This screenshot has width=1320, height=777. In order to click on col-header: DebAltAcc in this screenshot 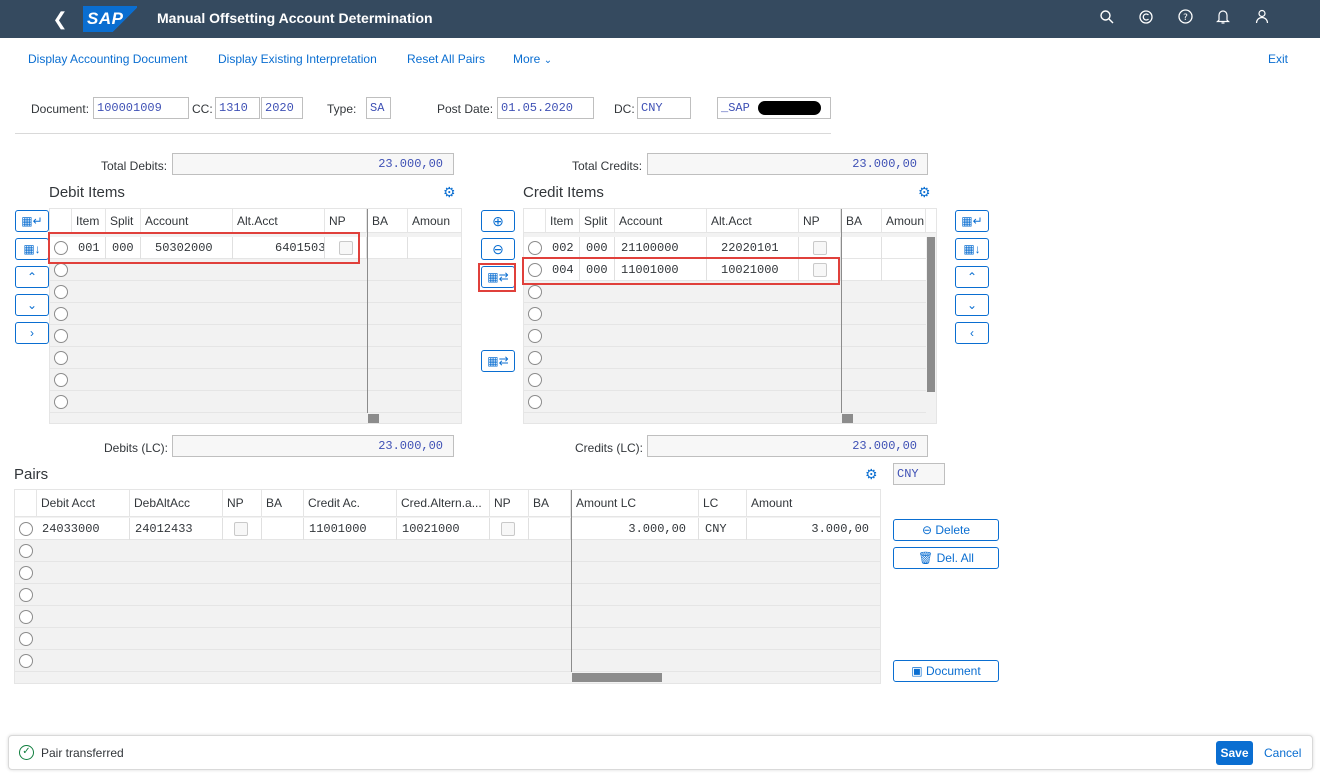, I will do `click(176, 503)`.